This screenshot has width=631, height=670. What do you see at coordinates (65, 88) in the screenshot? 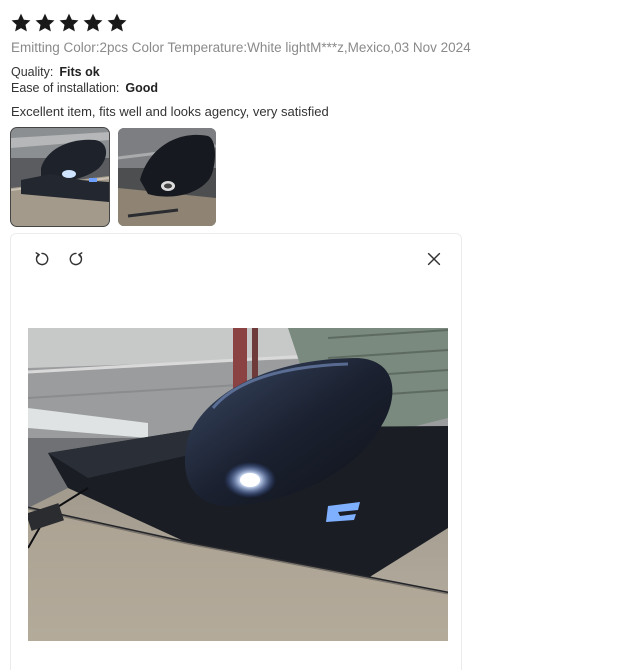
I see `attribute-label: Ease of installation:` at bounding box center [65, 88].